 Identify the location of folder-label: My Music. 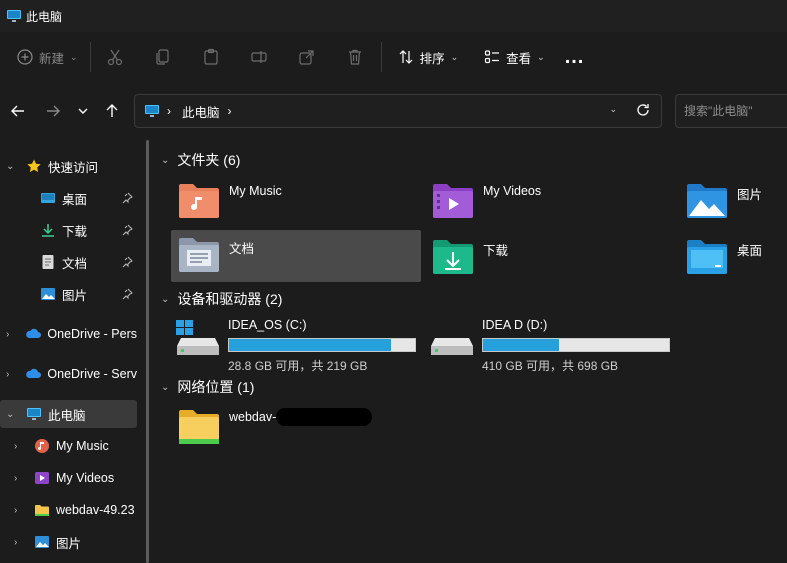
(255, 191).